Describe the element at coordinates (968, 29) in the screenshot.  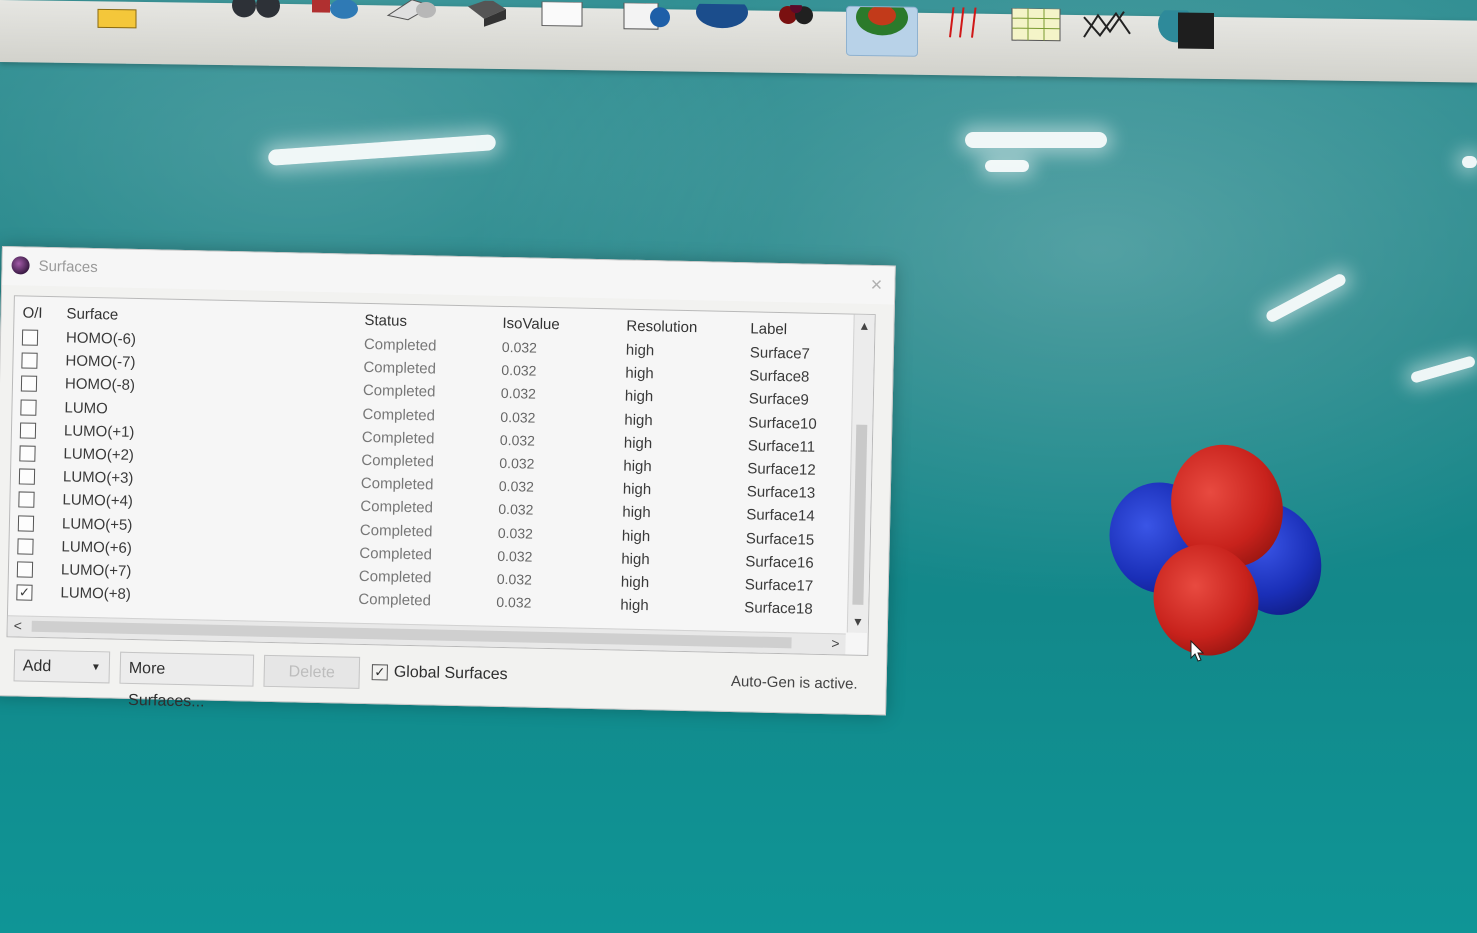
I see `toolbar-button-spectrum` at that location.